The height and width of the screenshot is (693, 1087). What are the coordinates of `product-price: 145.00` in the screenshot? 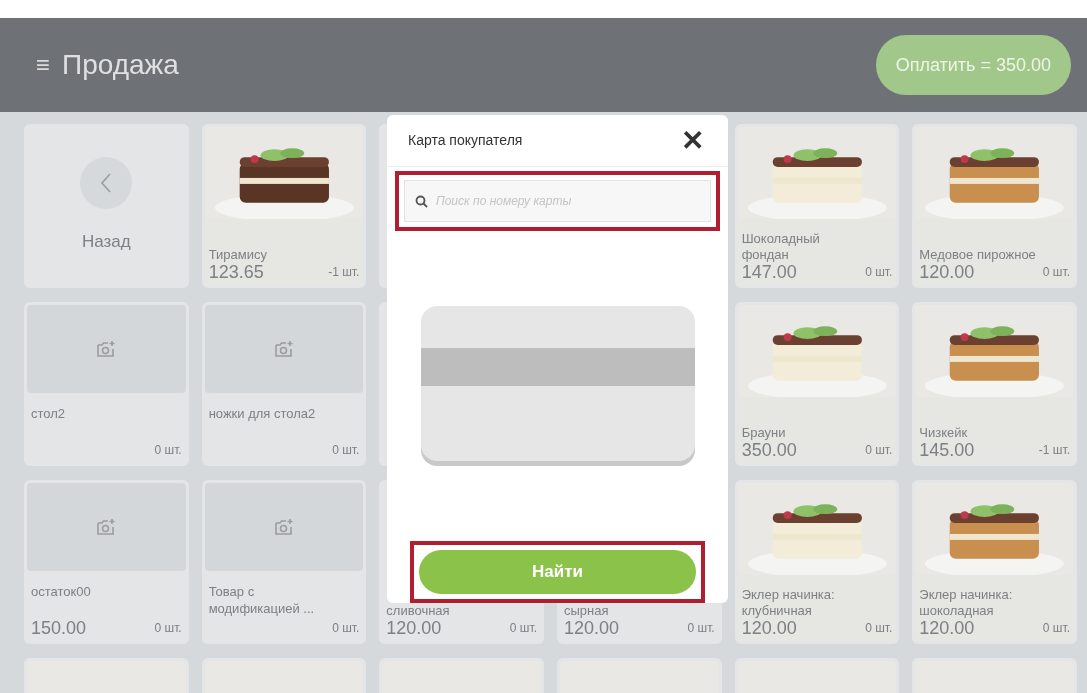 It's located at (947, 450).